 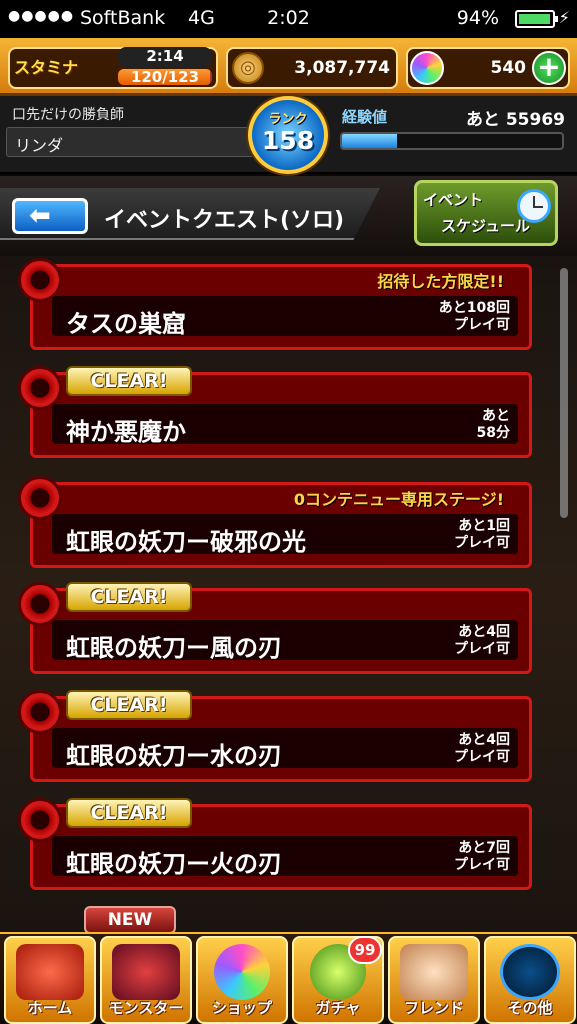 I want to click on quest-remaining: あと108回 プレイ可, so click(x=474, y=316).